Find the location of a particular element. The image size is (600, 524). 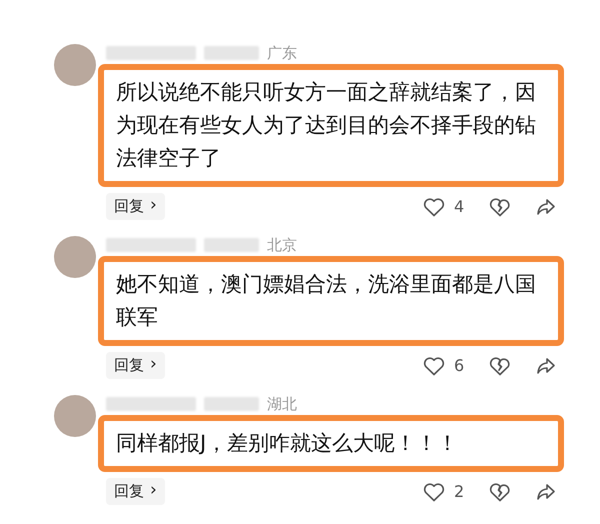

like-count: 4 is located at coordinates (460, 206).